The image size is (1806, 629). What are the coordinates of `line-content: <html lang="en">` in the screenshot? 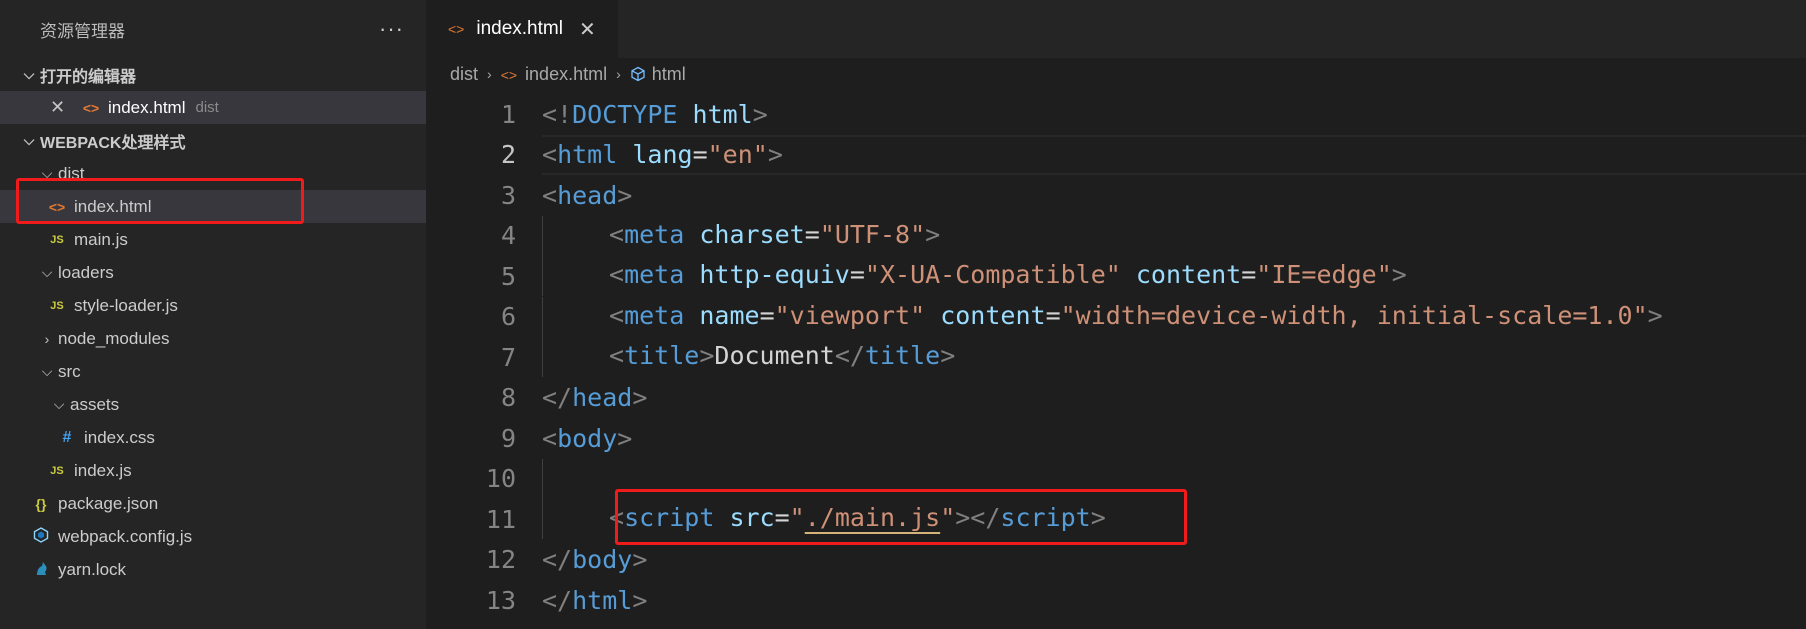 It's located at (662, 154).